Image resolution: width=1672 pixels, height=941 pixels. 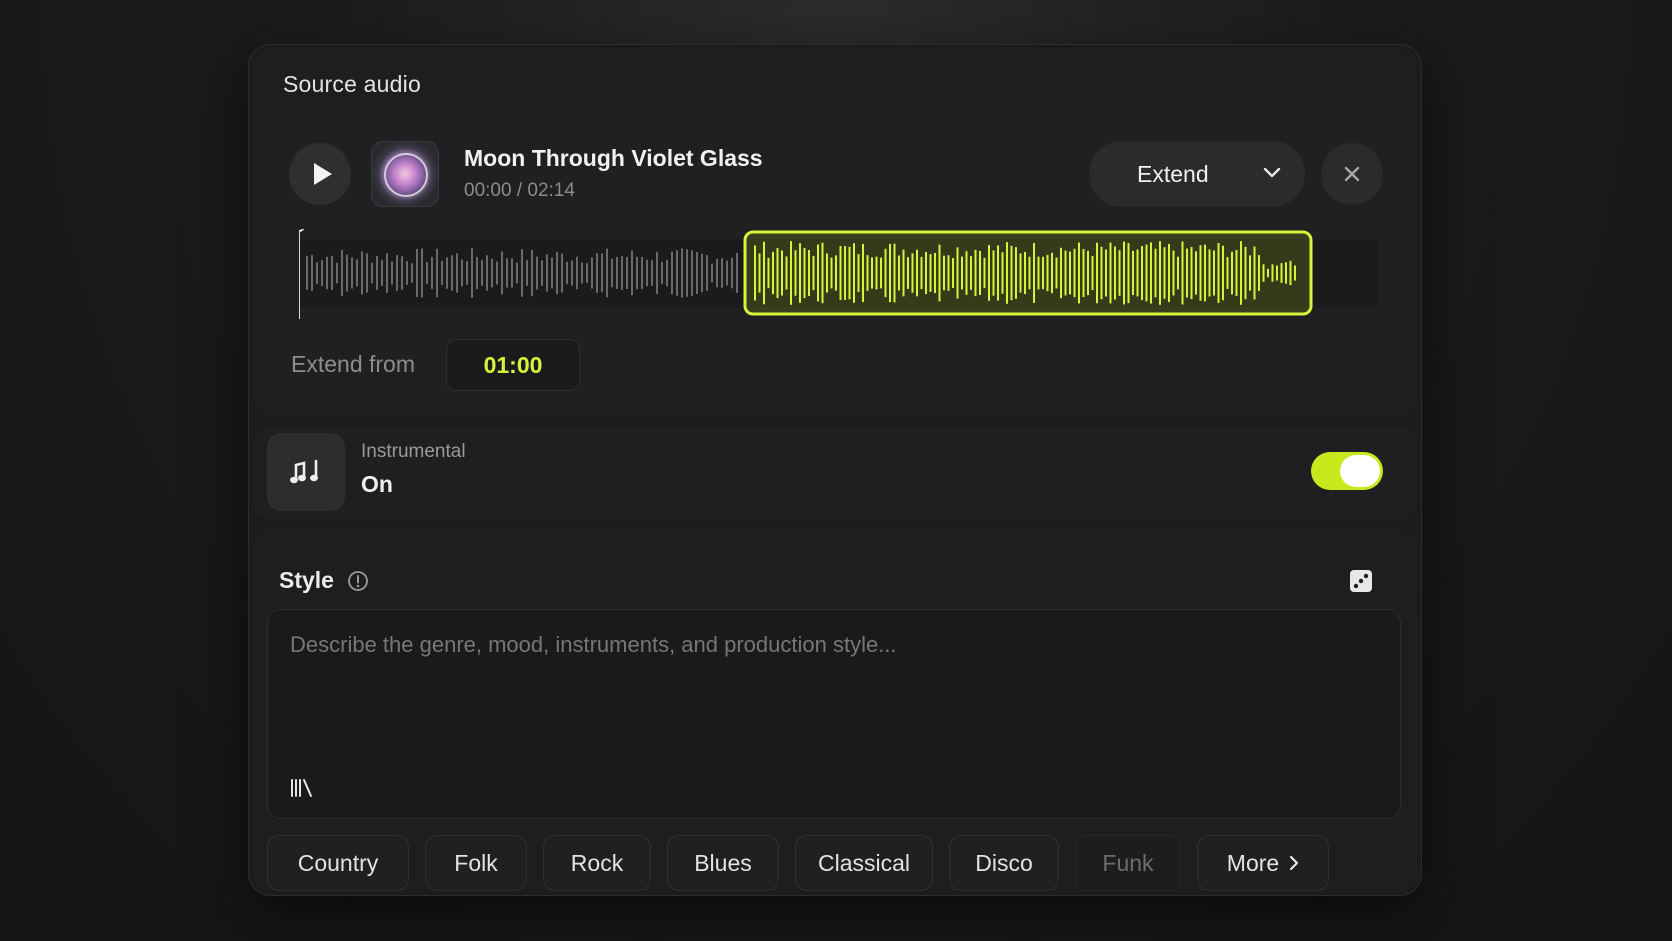 I want to click on chevron-down-icon, so click(x=1272, y=172).